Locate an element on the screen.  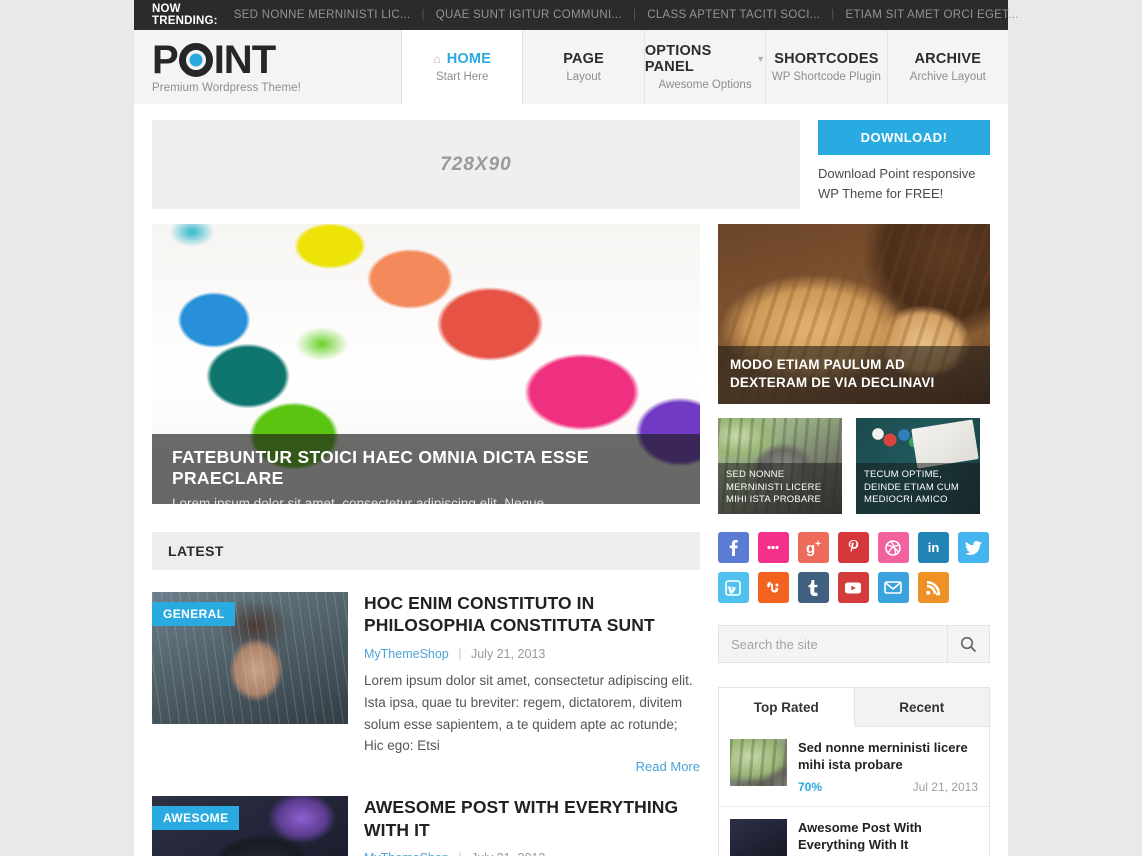
search-icon is located at coordinates (968, 644).